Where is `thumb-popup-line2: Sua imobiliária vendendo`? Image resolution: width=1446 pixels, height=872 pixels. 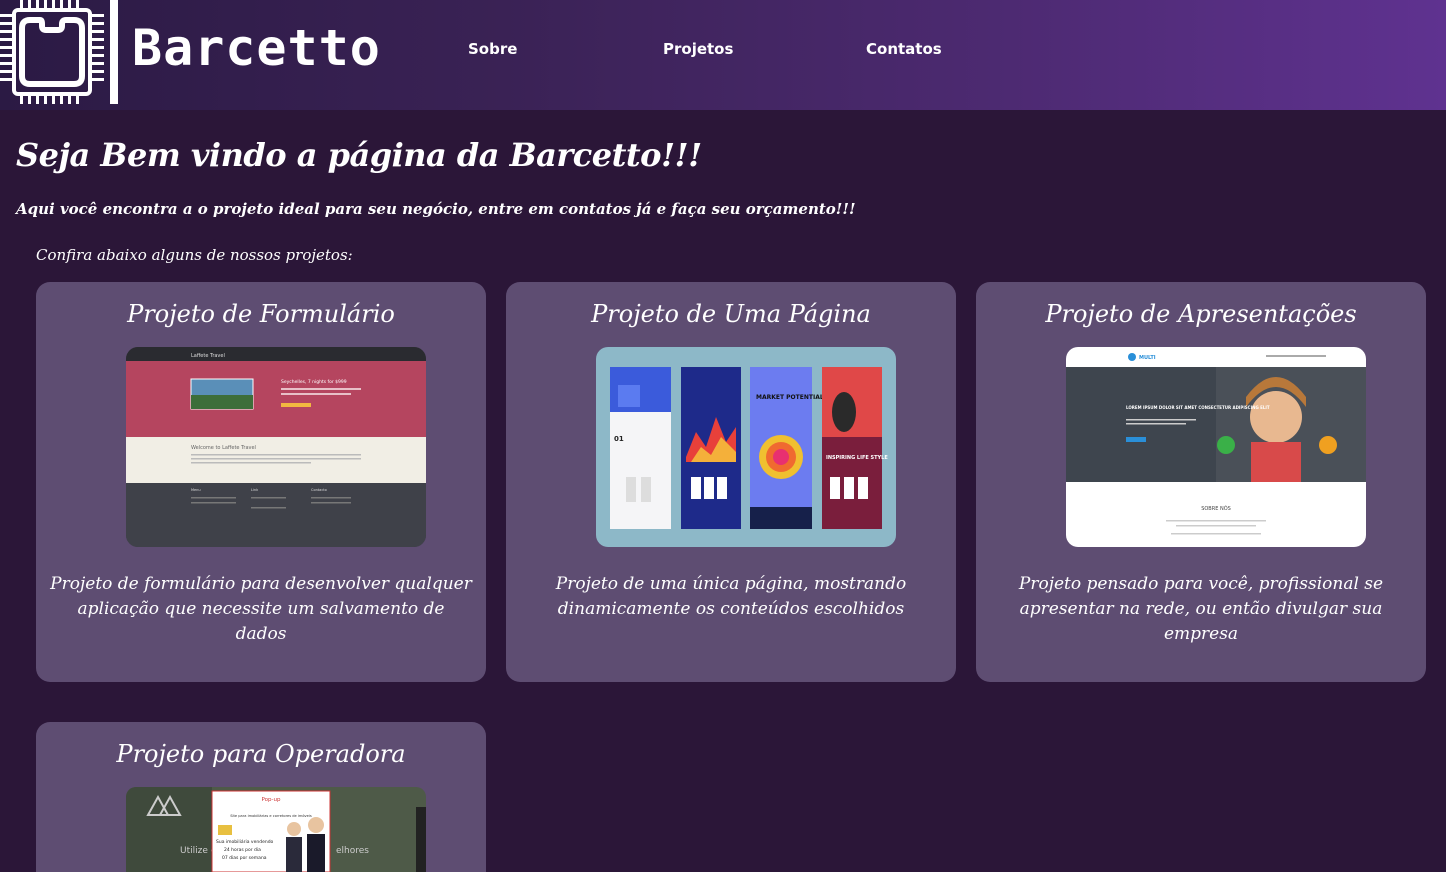
thumb-popup-line2: Sua imobiliária vendendo is located at coordinates (245, 841).